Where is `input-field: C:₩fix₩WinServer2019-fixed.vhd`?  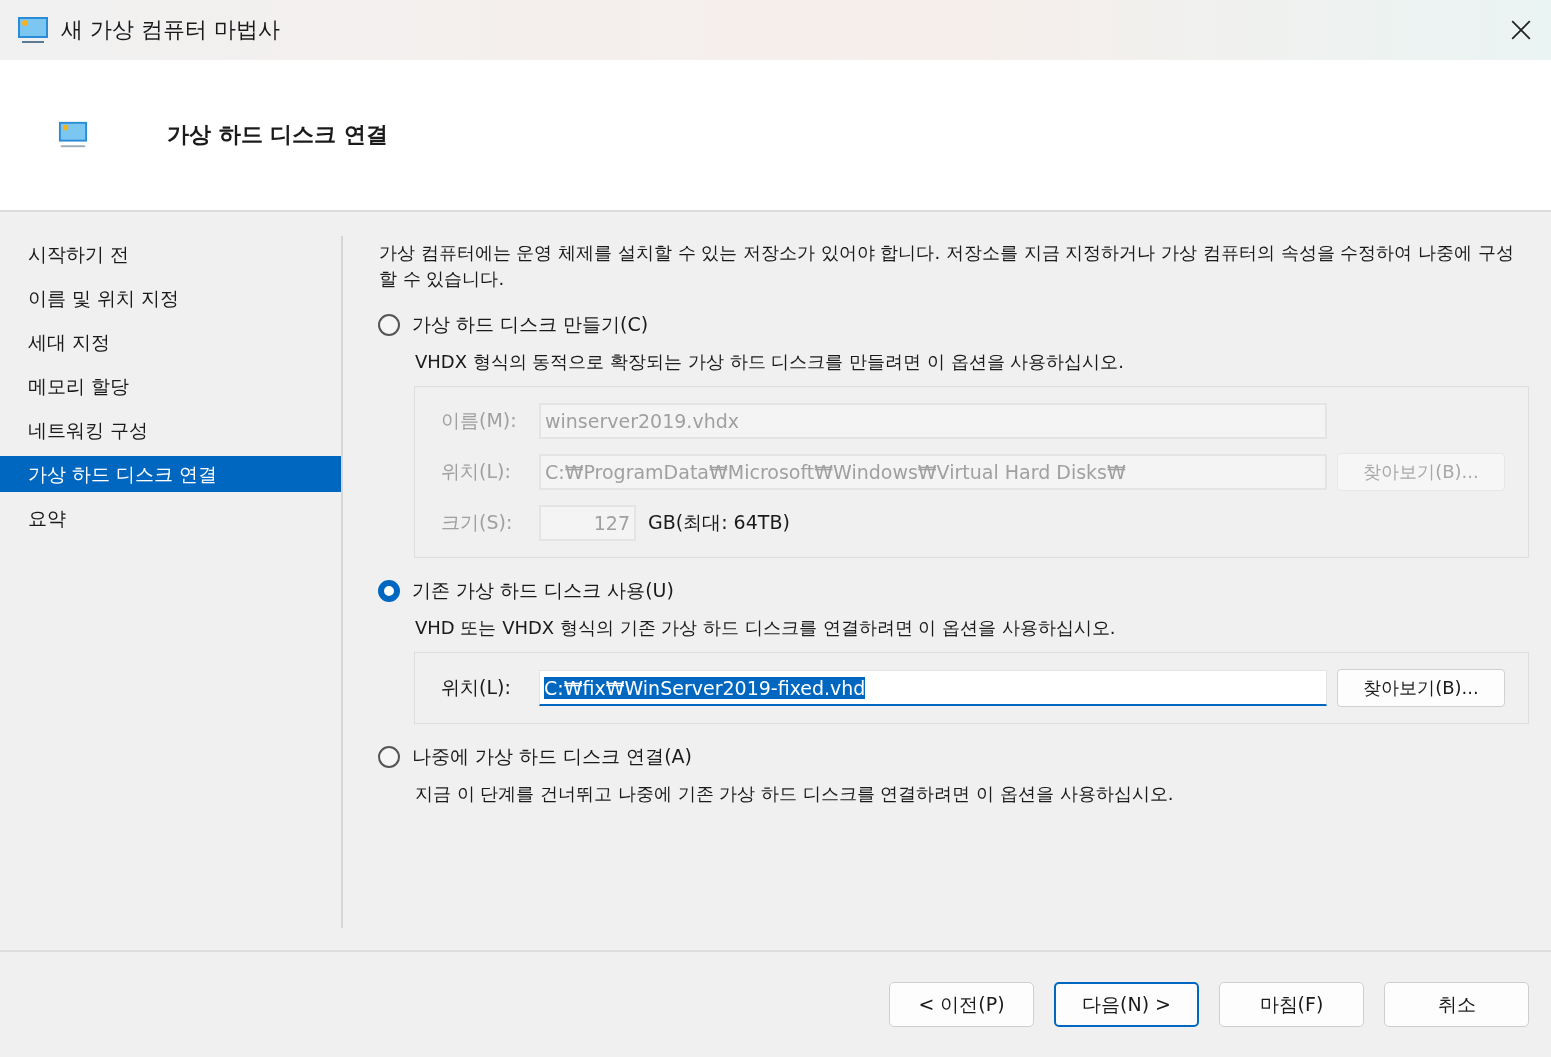 input-field: C:₩fix₩WinServer2019-fixed.vhd is located at coordinates (933, 688).